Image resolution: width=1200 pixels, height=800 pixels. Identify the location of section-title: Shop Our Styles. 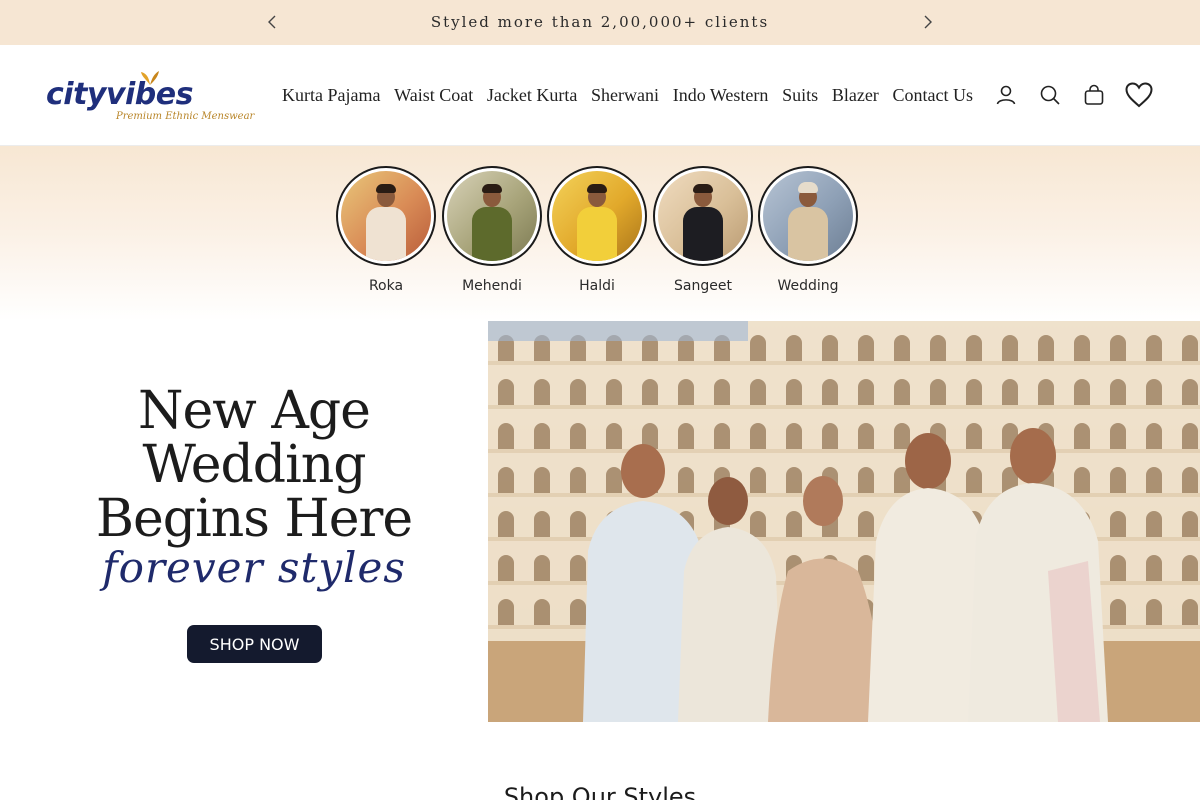
(600, 791).